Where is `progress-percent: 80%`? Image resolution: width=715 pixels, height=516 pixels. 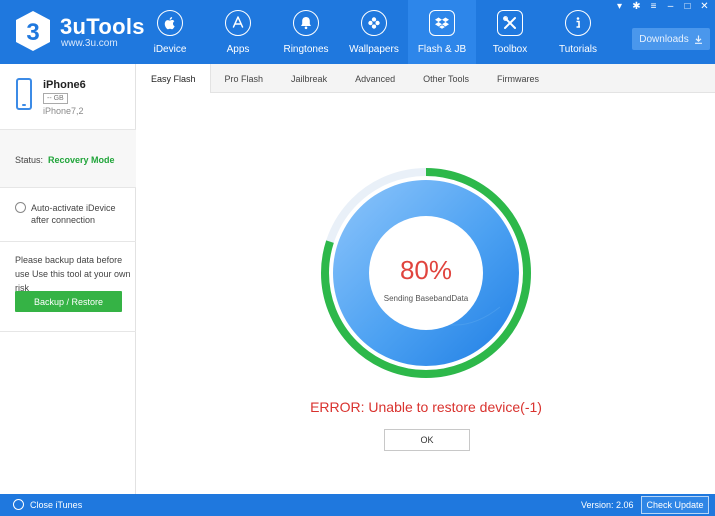 progress-percent: 80% is located at coordinates (426, 270).